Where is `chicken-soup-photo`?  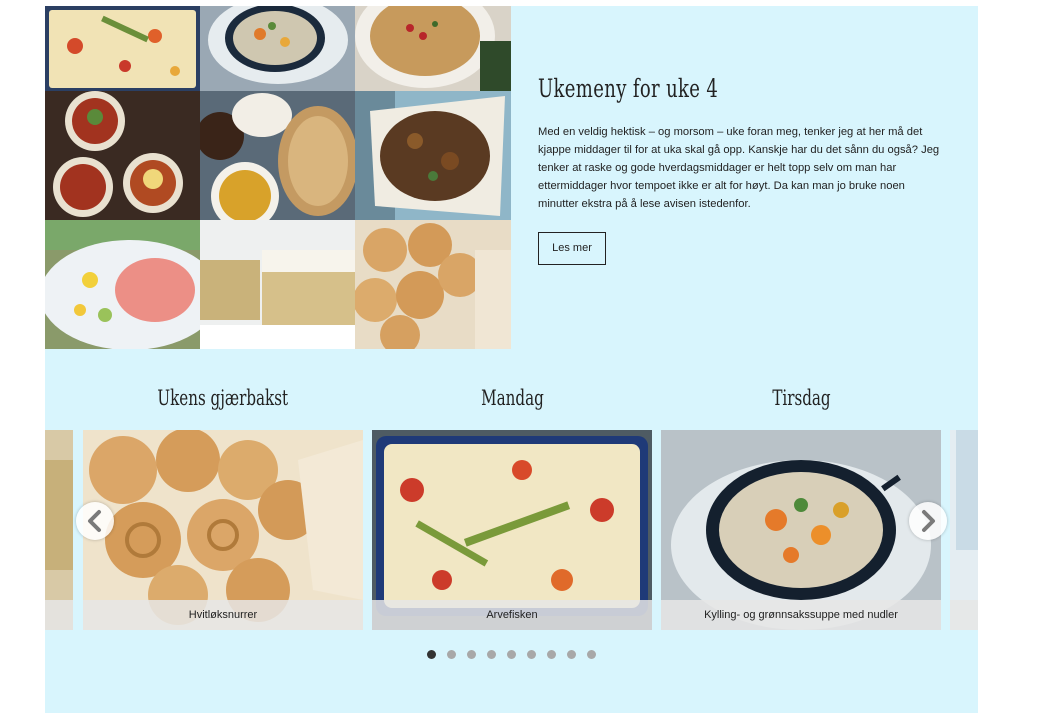
chicken-soup-photo is located at coordinates (277, 48).